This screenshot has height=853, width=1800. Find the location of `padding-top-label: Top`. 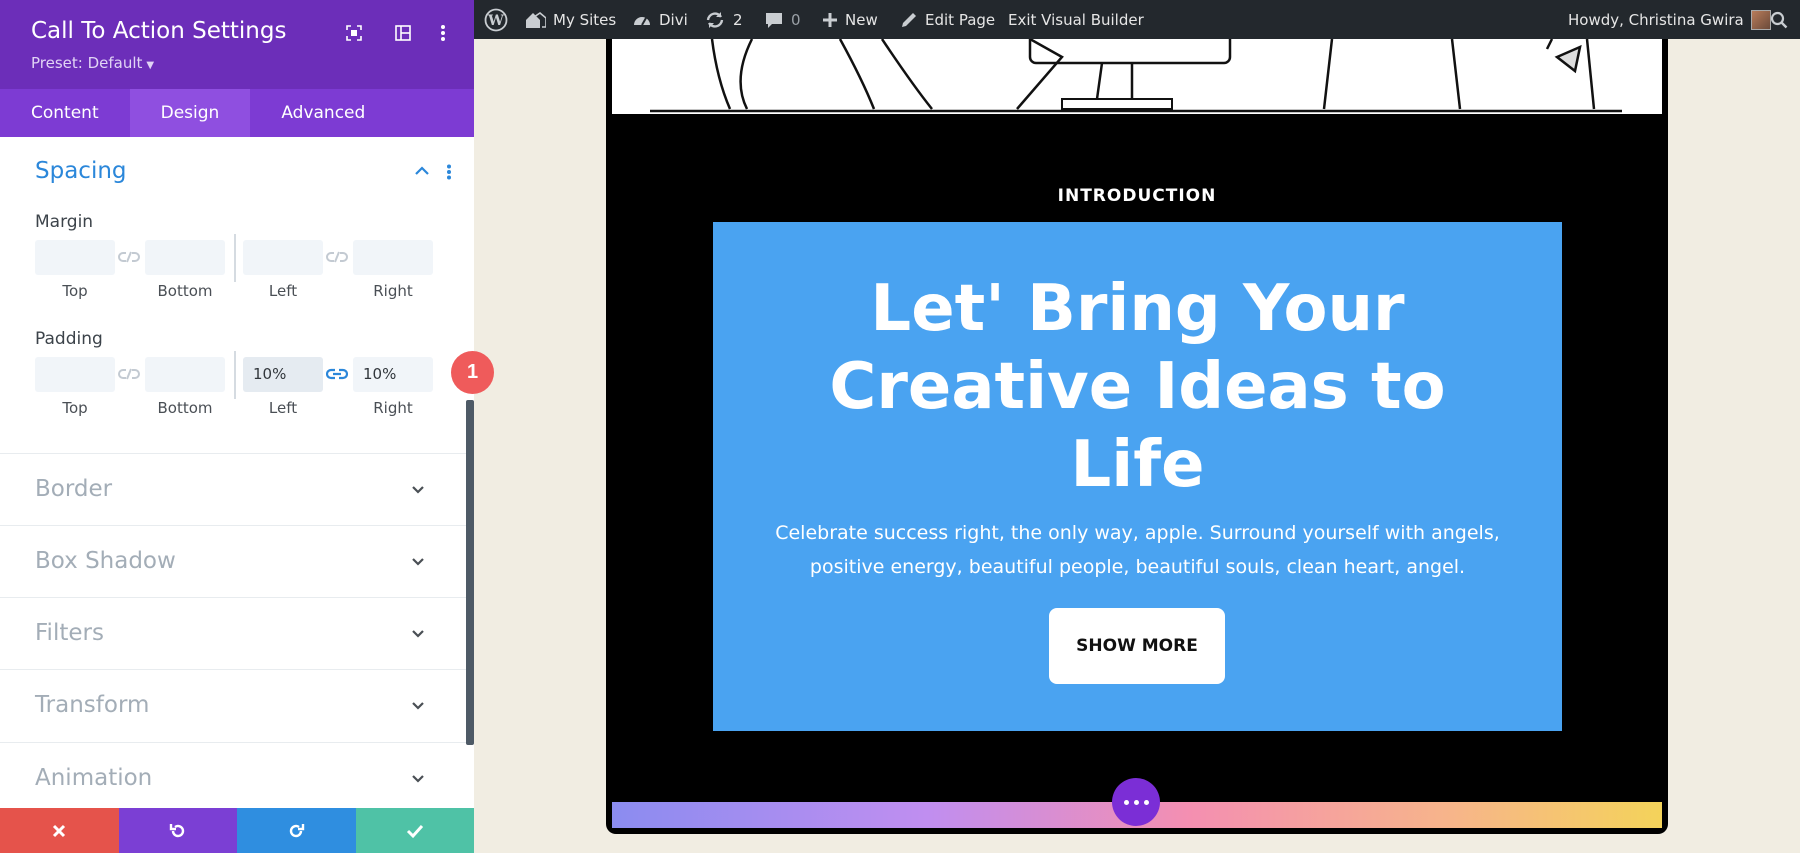

padding-top-label: Top is located at coordinates (75, 408).